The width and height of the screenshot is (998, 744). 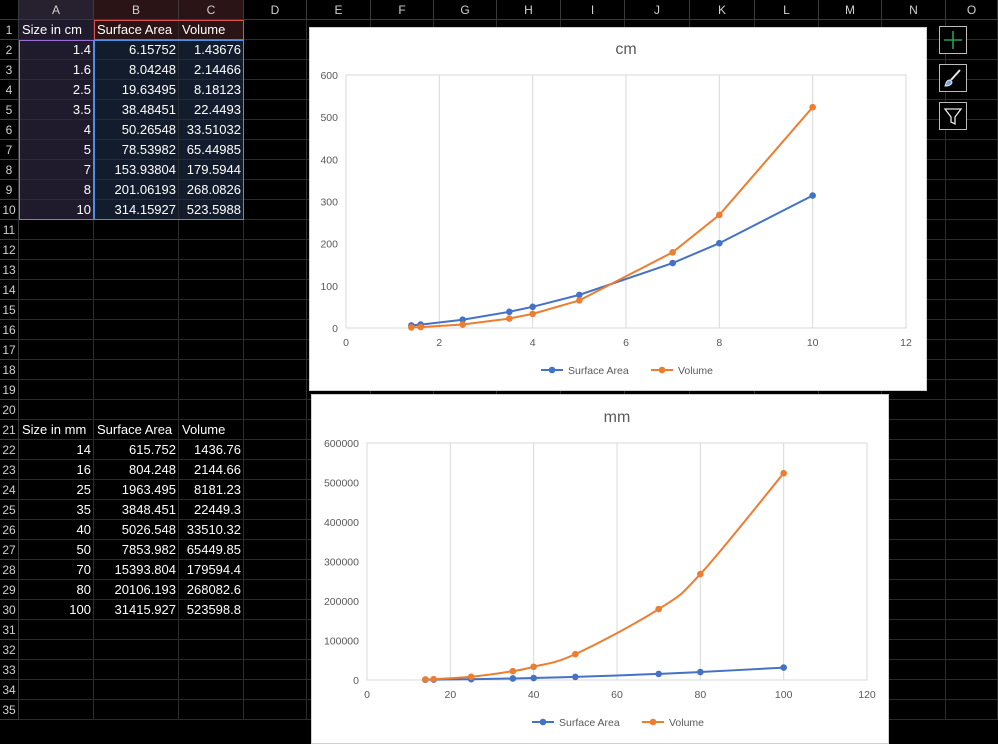 What do you see at coordinates (136, 470) in the screenshot?
I see `table-cell: 804.248` at bounding box center [136, 470].